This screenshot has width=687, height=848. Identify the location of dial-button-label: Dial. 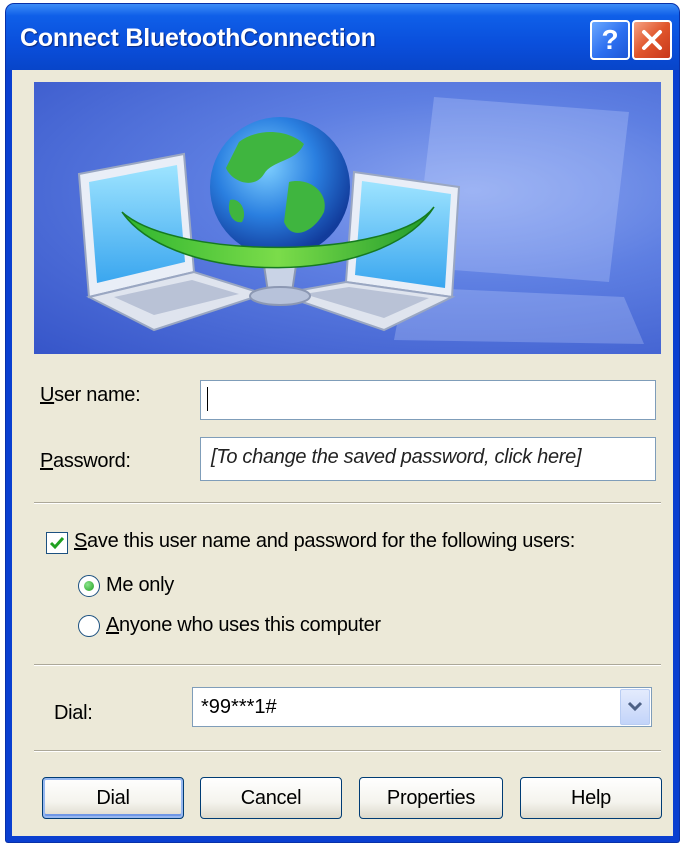
(113, 798).